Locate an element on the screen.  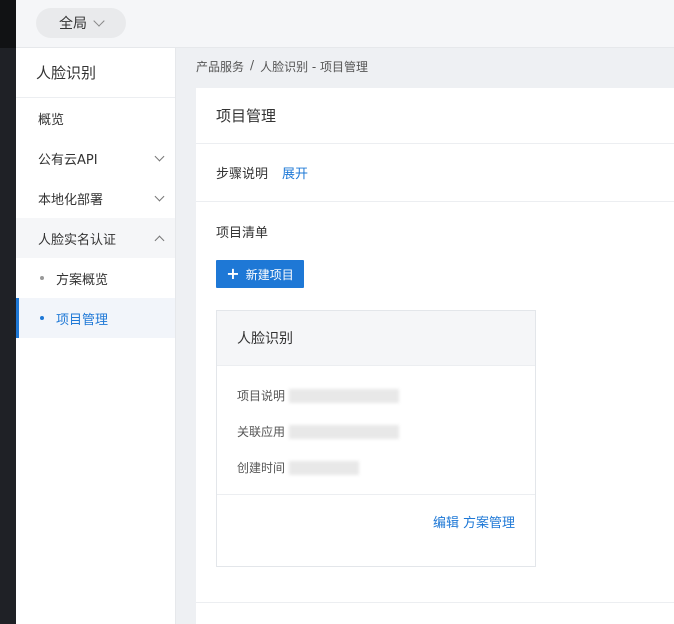
field-label: 关联应用 is located at coordinates (261, 432).